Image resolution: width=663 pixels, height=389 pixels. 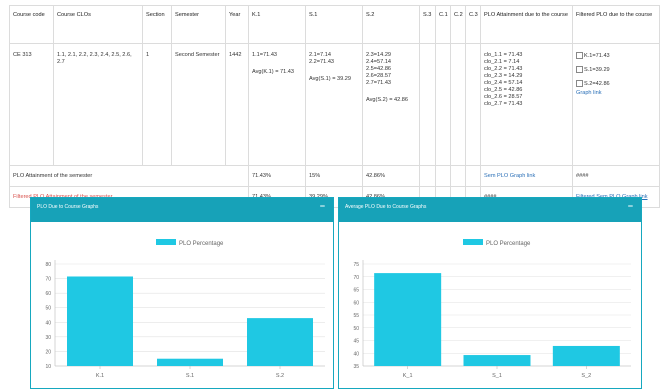 What do you see at coordinates (157, 24) in the screenshot?
I see `col-section: Section` at bounding box center [157, 24].